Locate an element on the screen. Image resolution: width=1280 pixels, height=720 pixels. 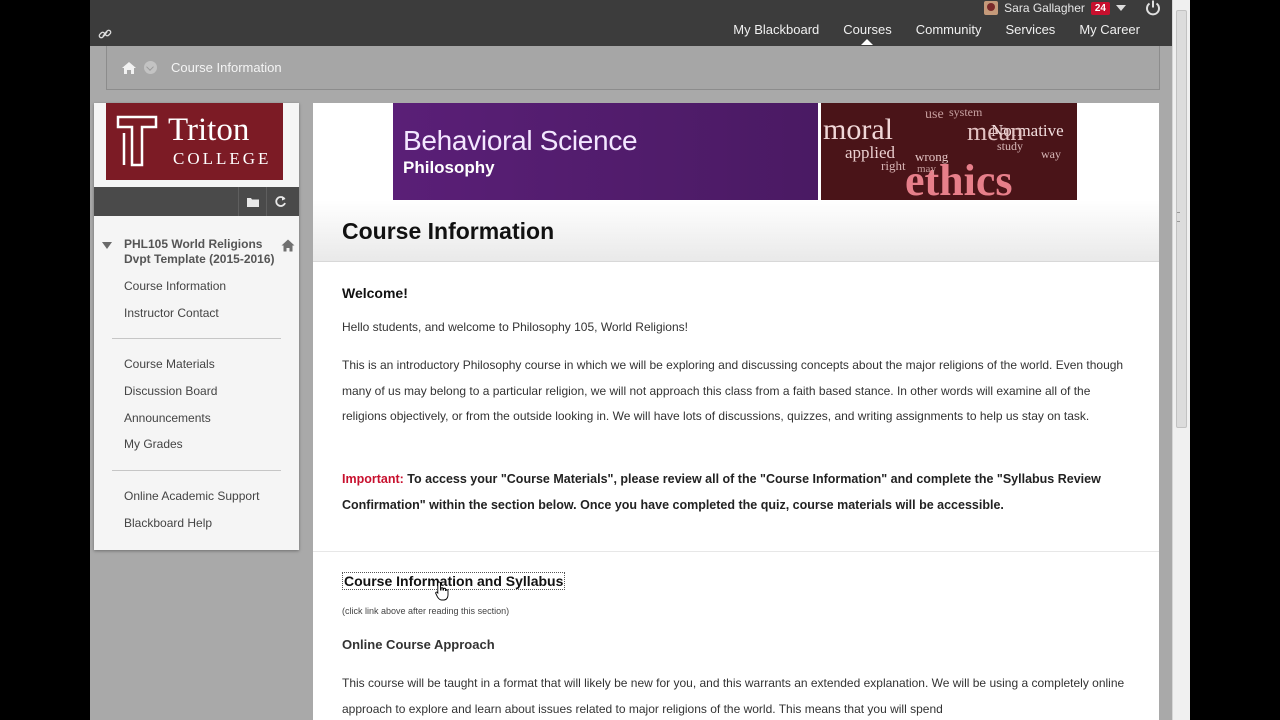
nav-courses: Courses is located at coordinates (867, 33).